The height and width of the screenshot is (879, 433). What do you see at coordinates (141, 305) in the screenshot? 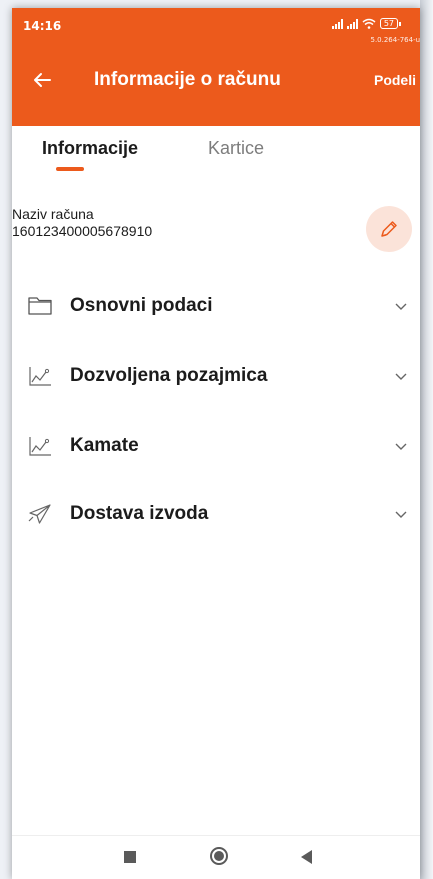
I see `section-label: Osnovni podaci` at bounding box center [141, 305].